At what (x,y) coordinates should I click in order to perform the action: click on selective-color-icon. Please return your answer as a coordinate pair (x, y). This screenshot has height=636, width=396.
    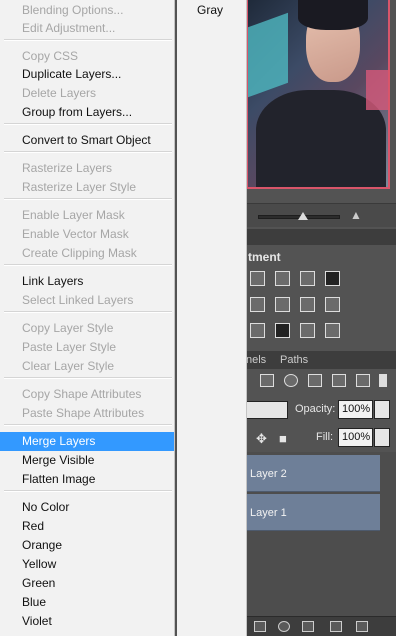
    Looking at the image, I should click on (332, 330).